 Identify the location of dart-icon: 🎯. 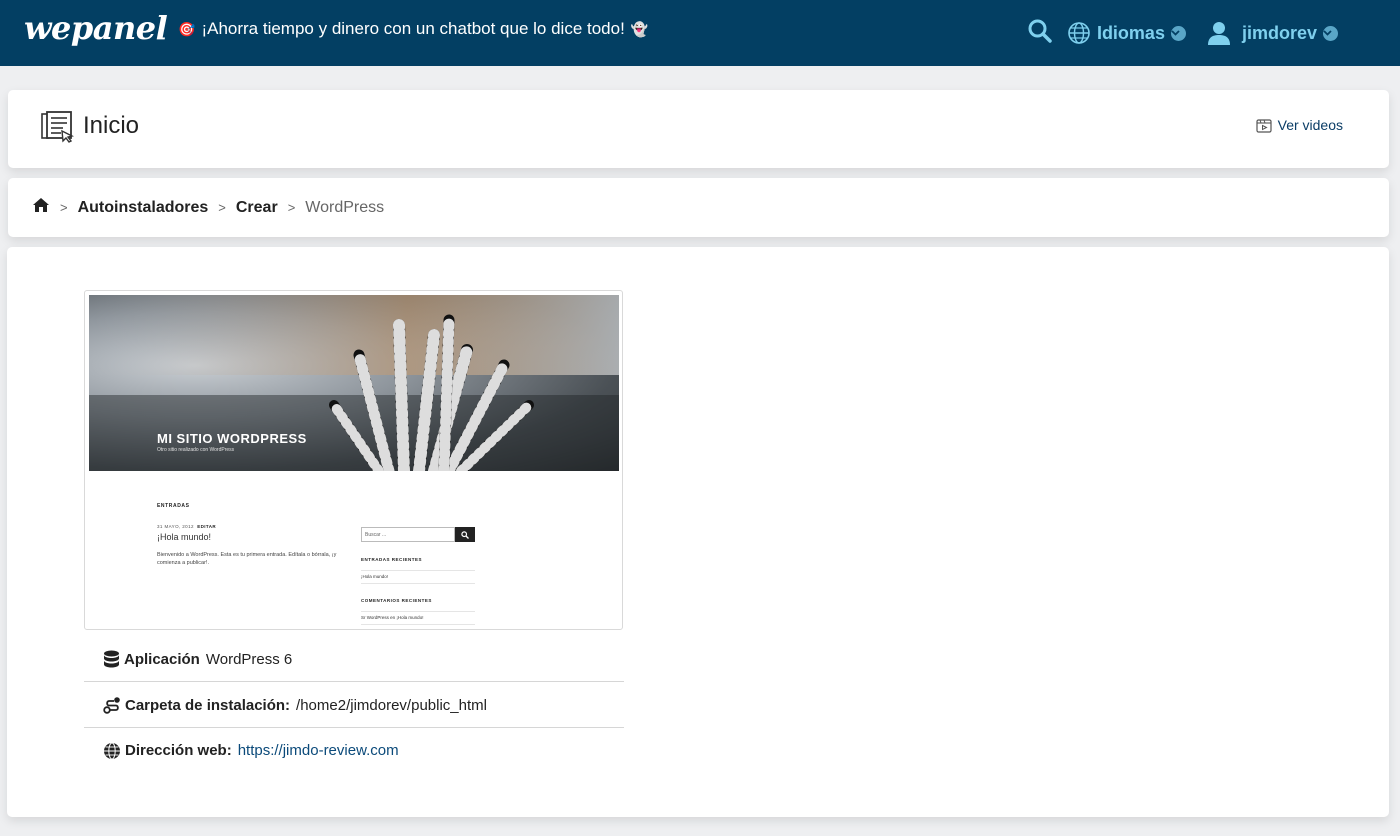
(187, 28).